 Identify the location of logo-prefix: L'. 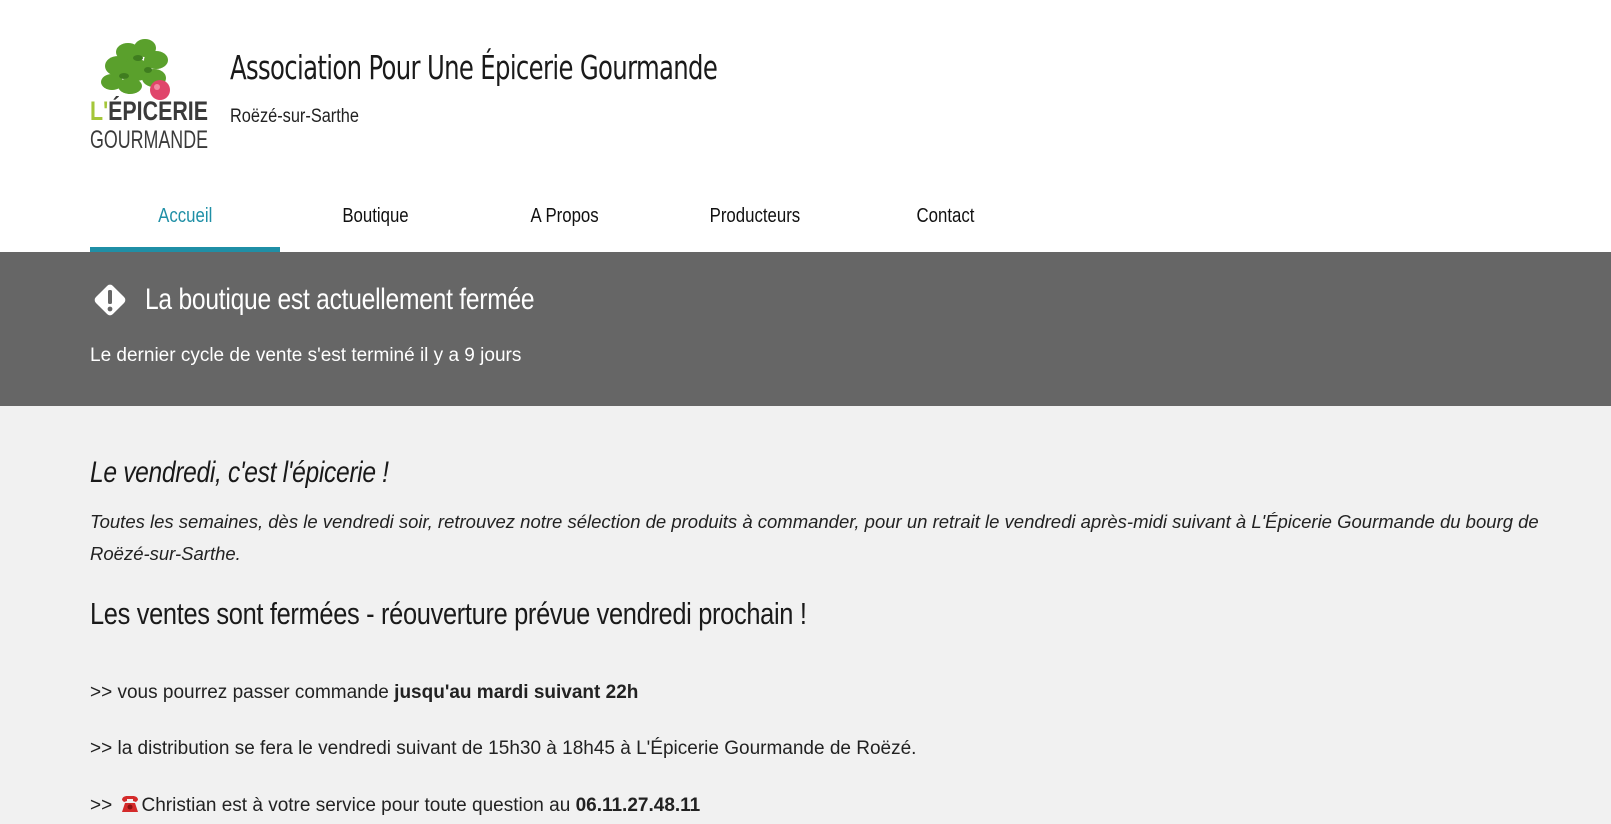
(99, 111).